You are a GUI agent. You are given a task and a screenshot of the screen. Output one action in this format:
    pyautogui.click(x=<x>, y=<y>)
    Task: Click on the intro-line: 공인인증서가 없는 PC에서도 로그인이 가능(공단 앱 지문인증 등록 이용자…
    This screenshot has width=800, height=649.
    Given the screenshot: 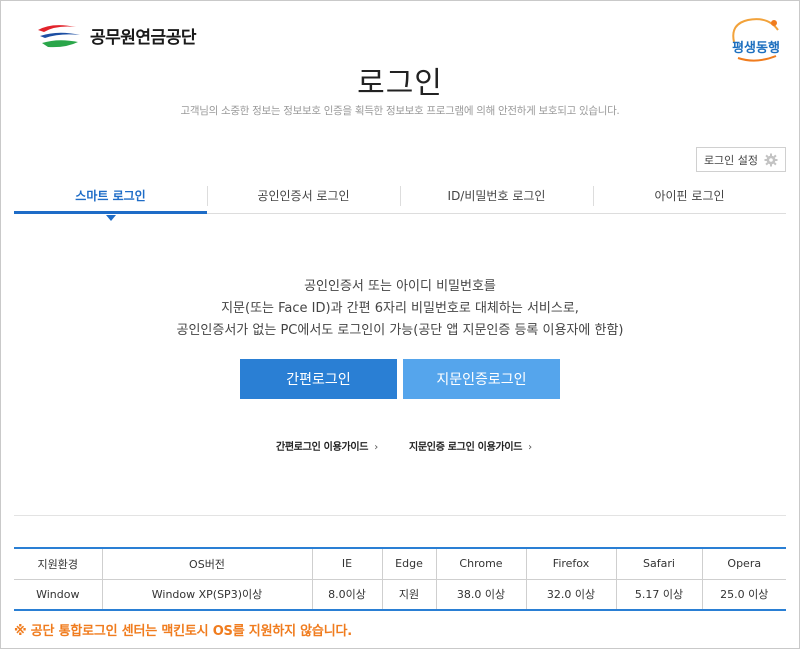 What is the action you would take?
    pyautogui.click(x=400, y=330)
    